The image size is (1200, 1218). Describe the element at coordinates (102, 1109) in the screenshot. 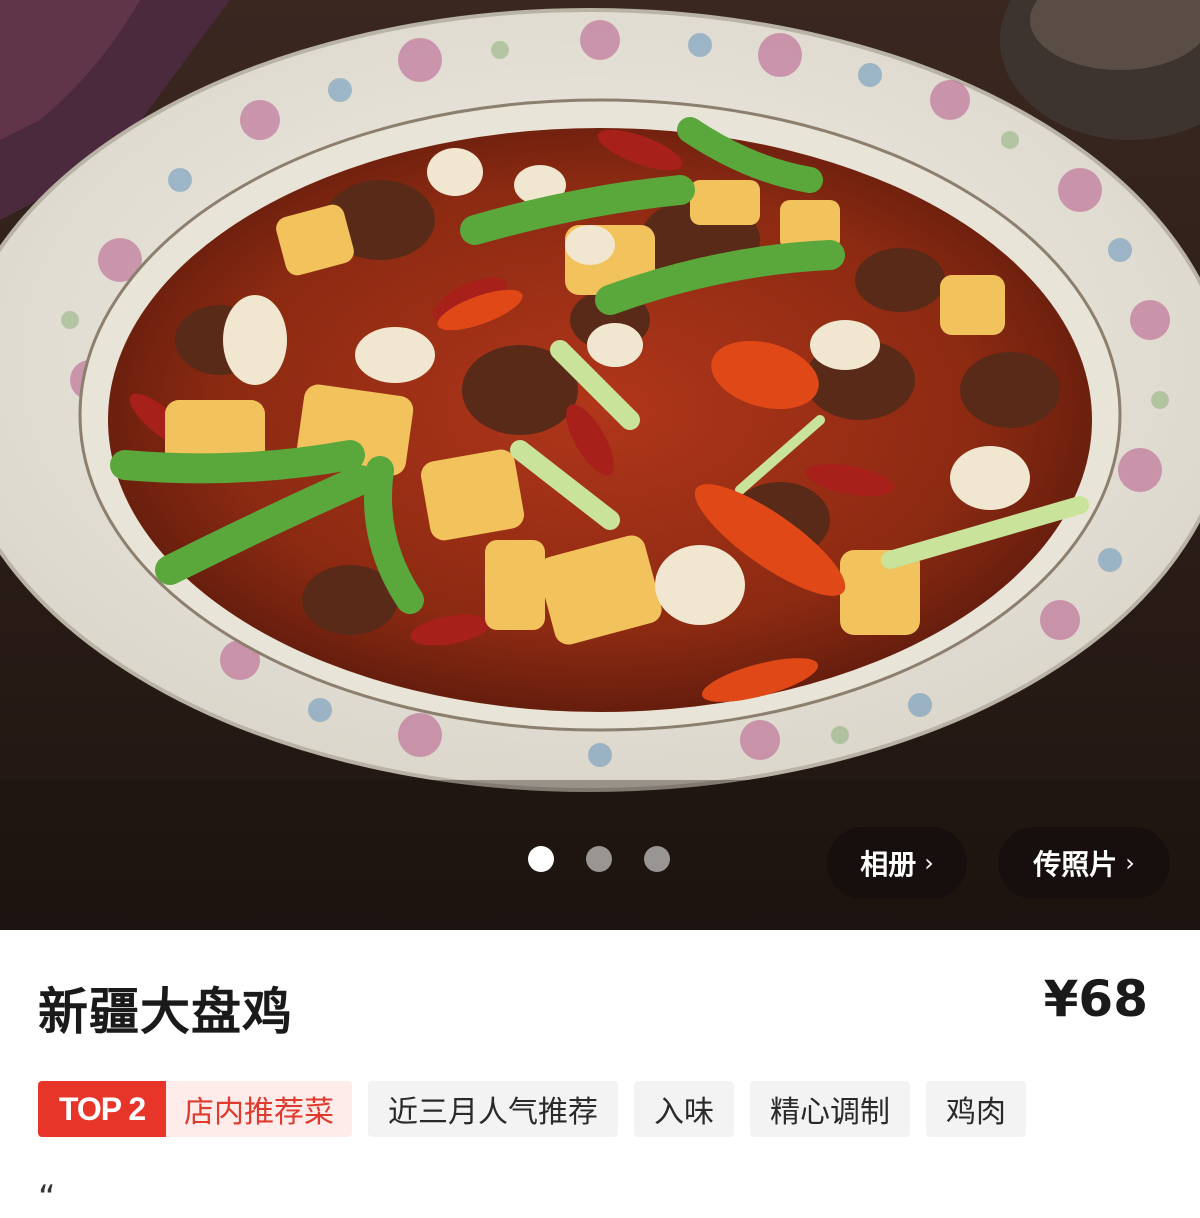

I see `rank-badge: TOP 2` at that location.